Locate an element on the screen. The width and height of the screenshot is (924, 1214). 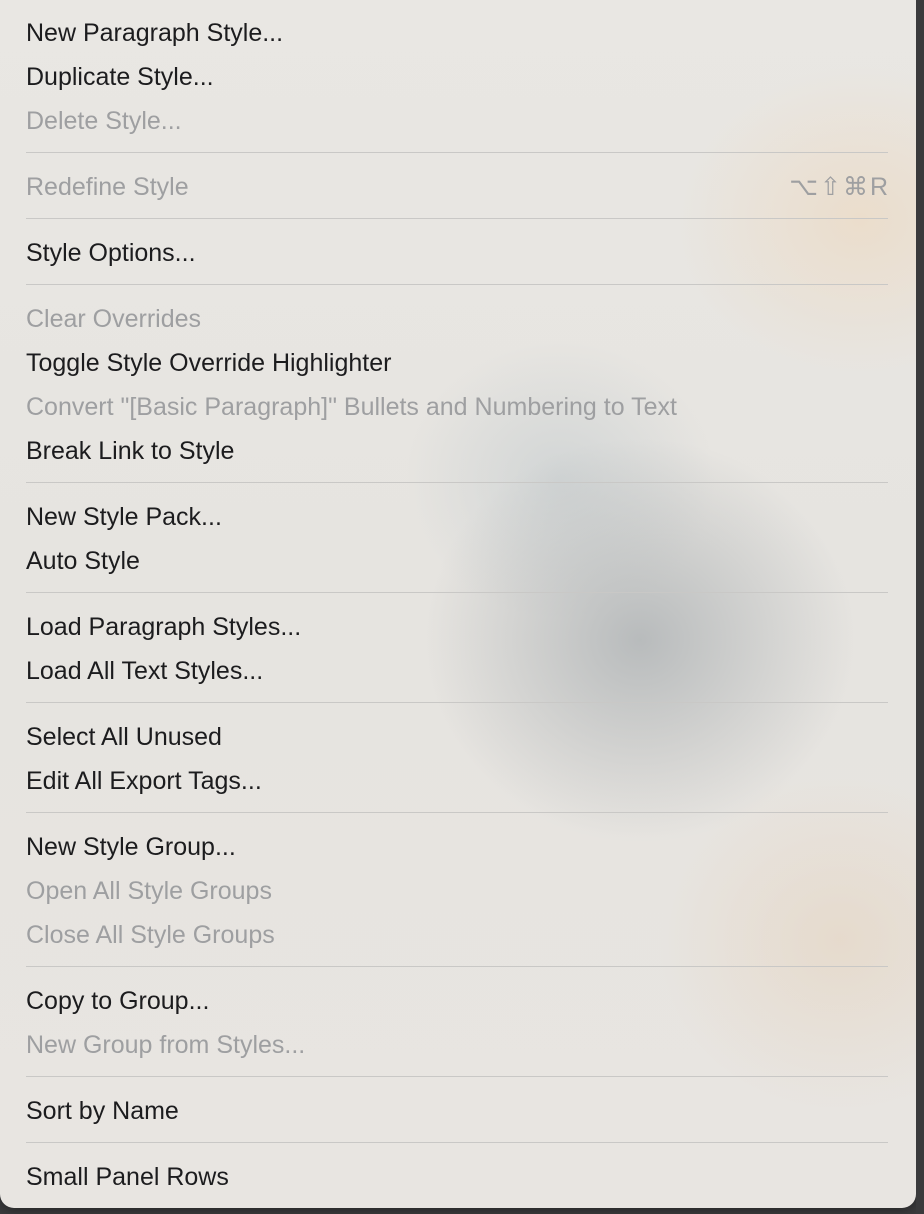
menu-item-clear-overrides: Clear Overrides is located at coordinates (114, 319).